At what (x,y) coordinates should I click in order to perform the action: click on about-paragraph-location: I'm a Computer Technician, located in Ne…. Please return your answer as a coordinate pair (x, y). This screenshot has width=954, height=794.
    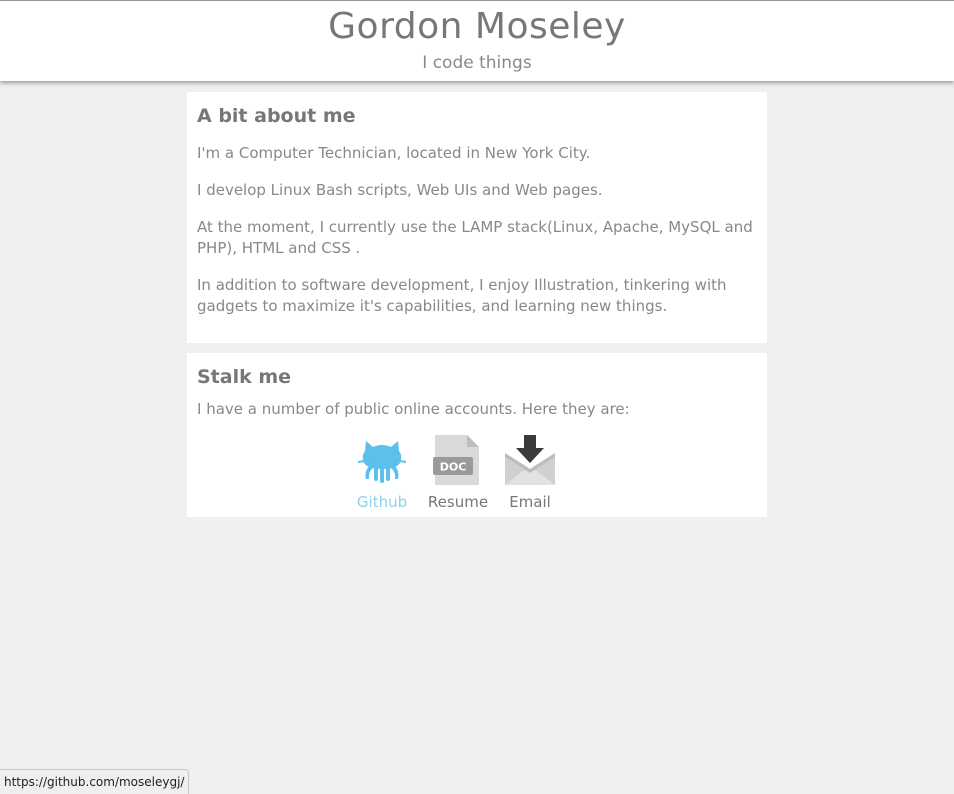
    Looking at the image, I should click on (394, 153).